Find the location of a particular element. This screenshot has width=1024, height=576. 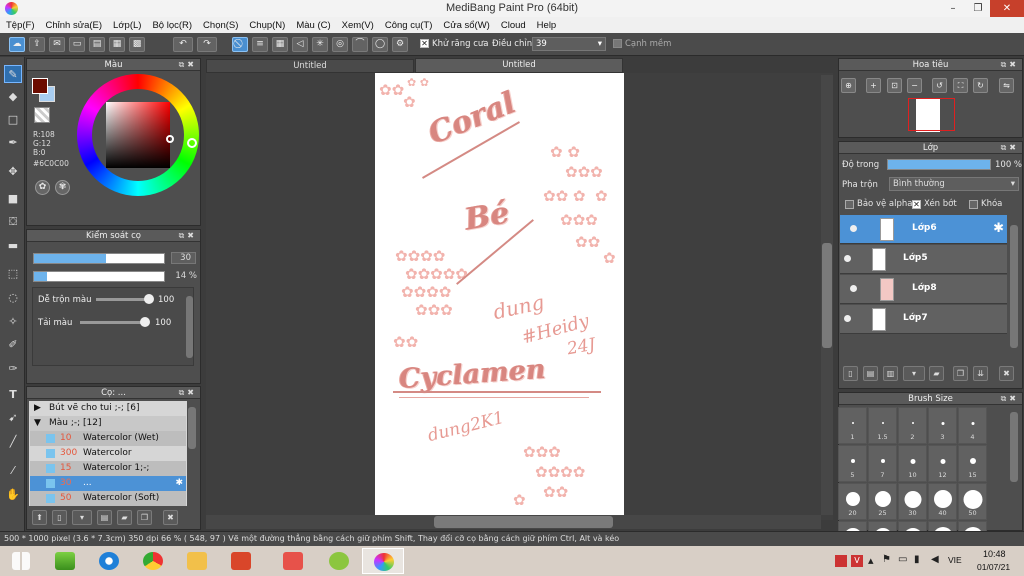

menu-filter: Bộ lọc(R) is located at coordinates (172, 25).